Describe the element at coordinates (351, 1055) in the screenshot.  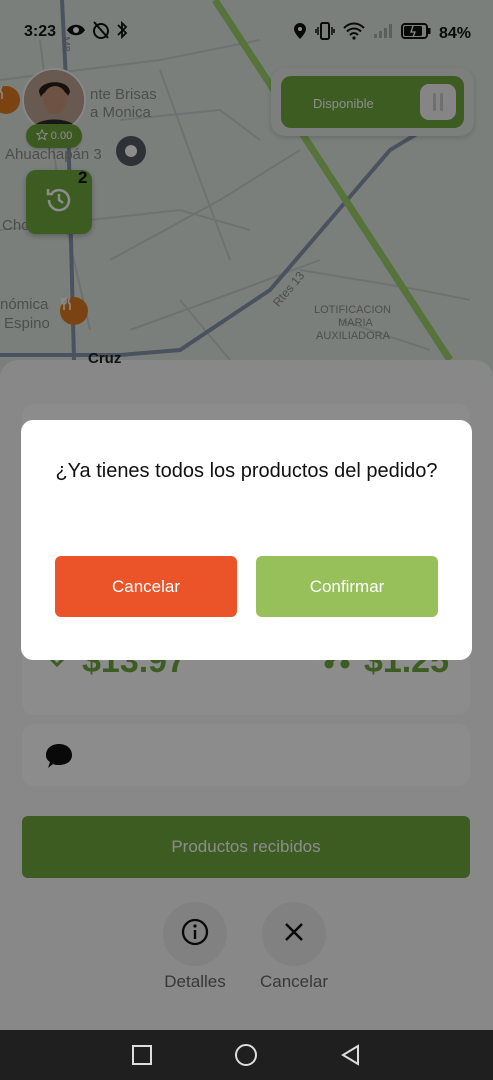
I see `back-icon` at that location.